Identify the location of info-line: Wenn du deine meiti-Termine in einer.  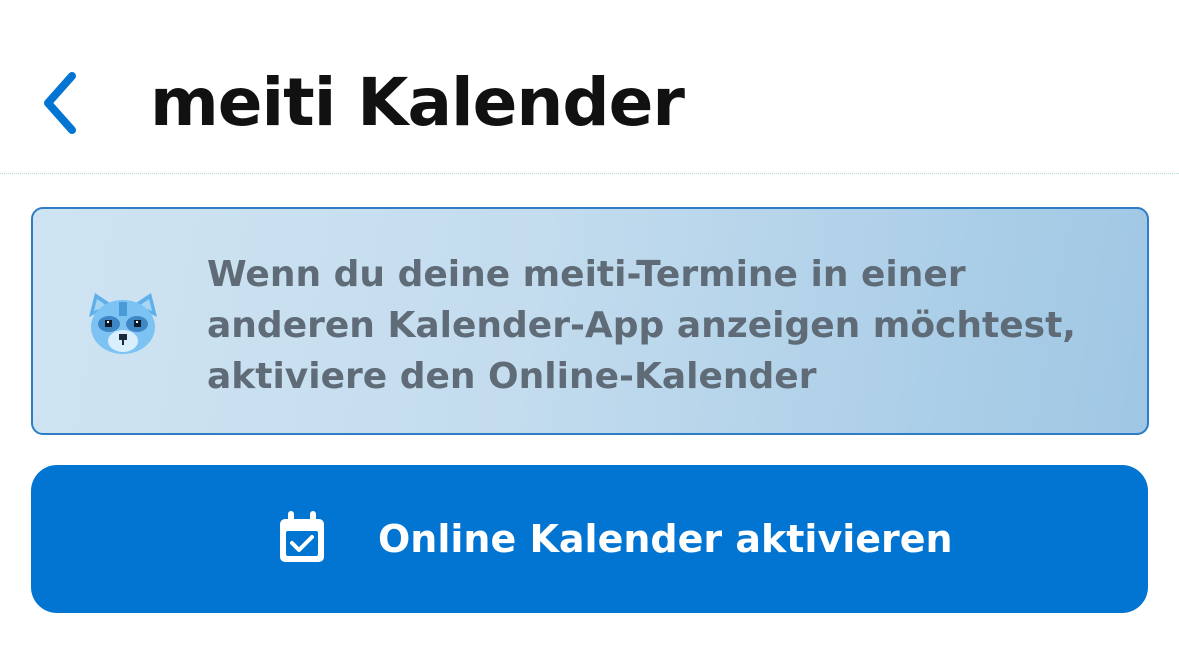
(586, 274).